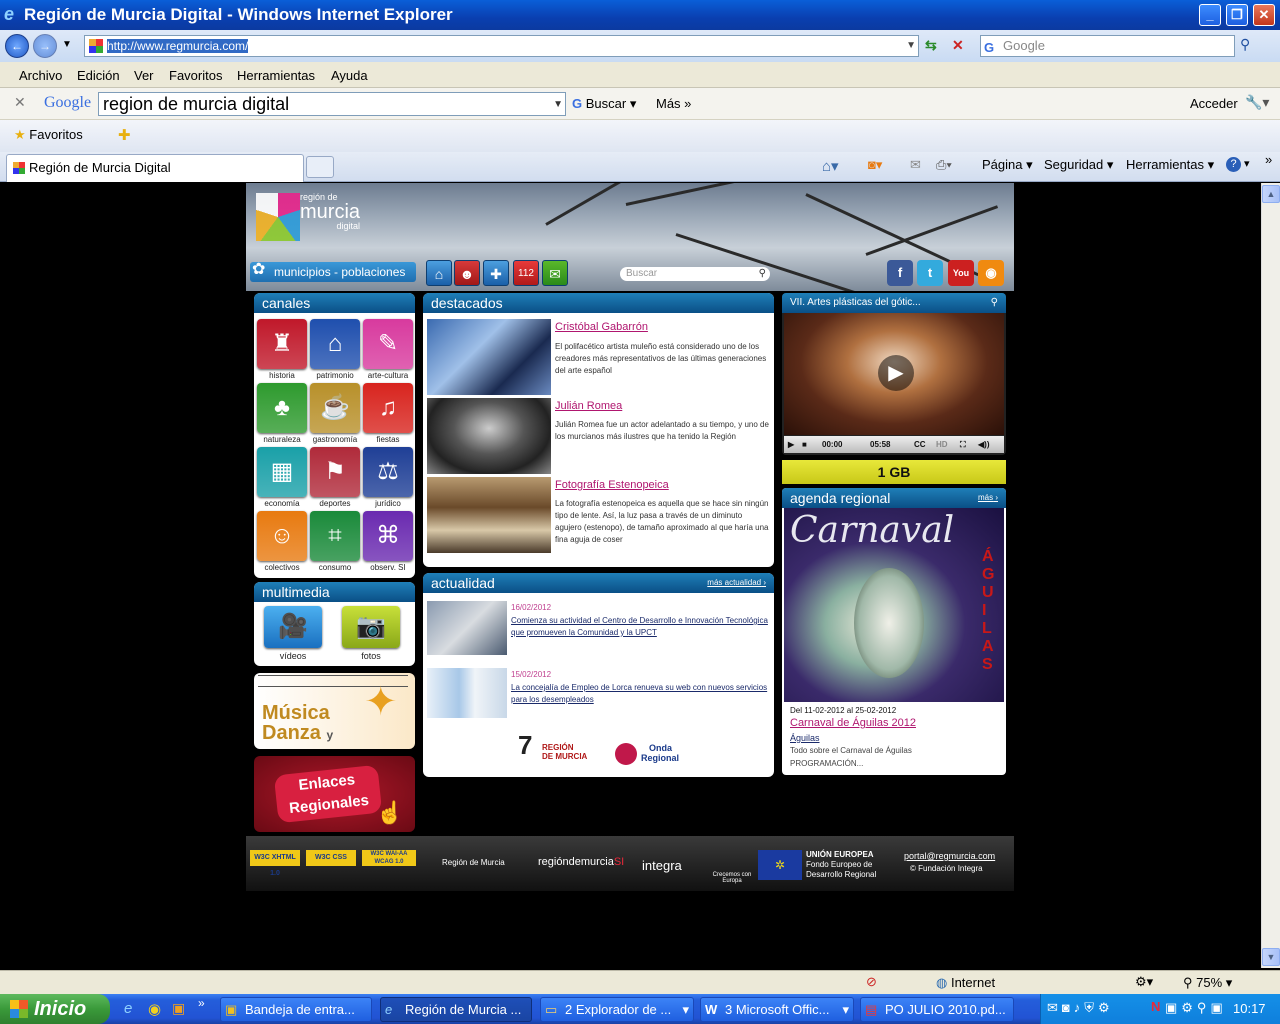 The width and height of the screenshot is (1280, 1024). Describe the element at coordinates (1007, 165) in the screenshot. I see `page-menu: Página ▾` at that location.